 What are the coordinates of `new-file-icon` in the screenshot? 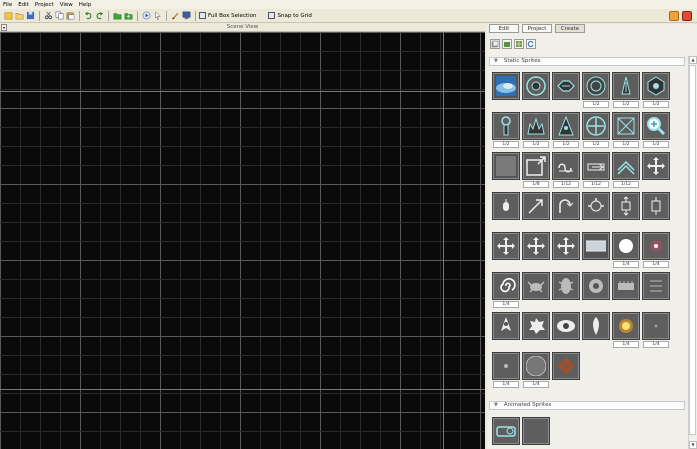 It's located at (8, 16).